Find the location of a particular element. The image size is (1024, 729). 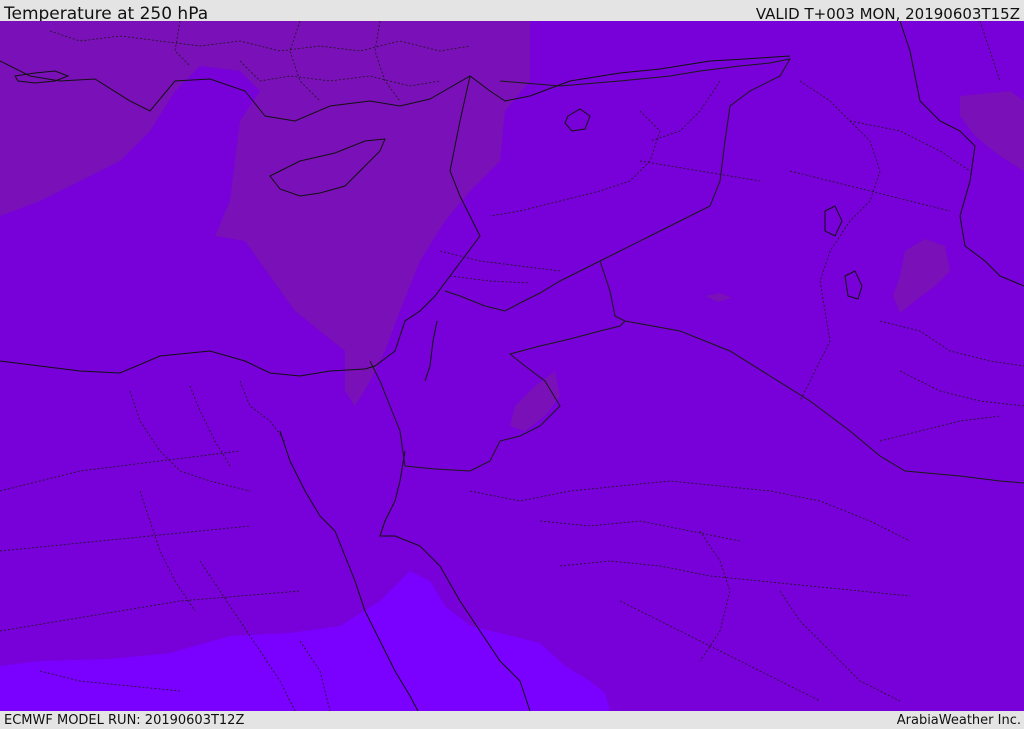

credit-label: ArabiaWeather Inc. is located at coordinates (958, 720).